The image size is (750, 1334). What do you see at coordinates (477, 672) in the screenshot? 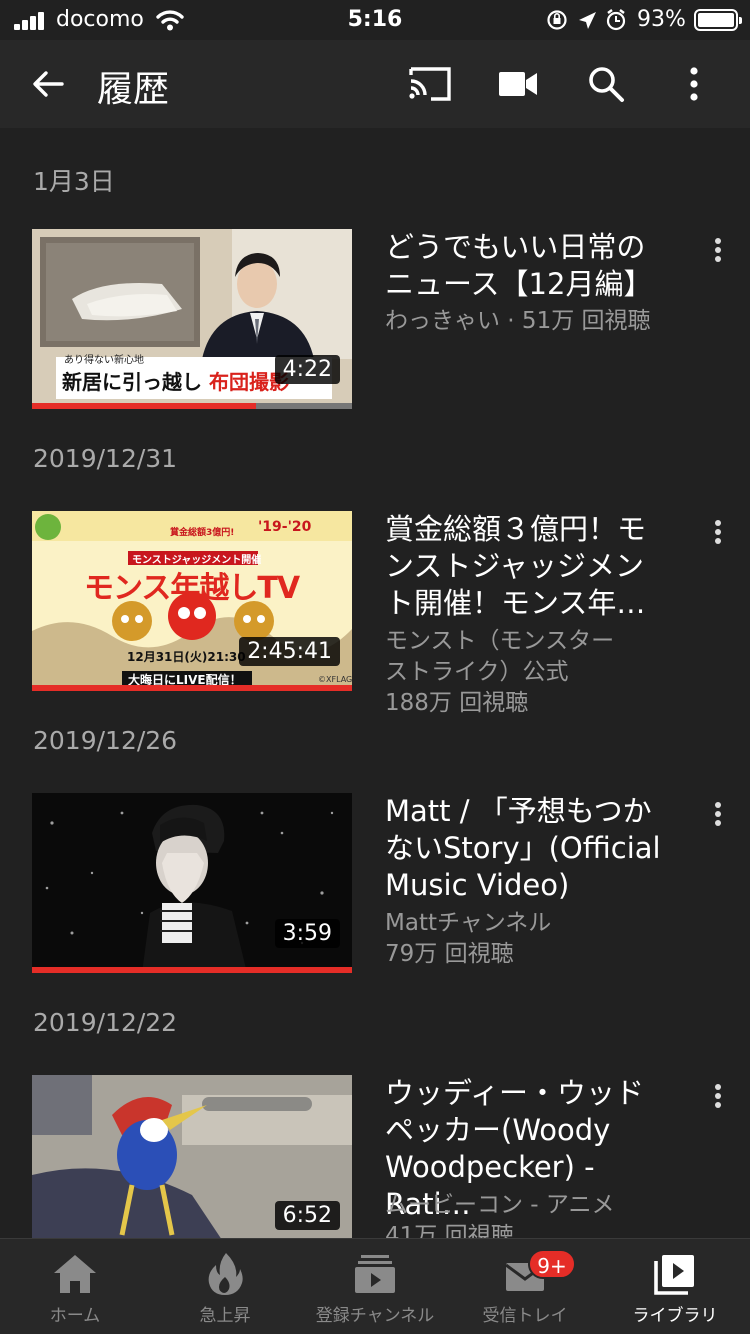
I see `video-meta-line: ストライク）公式` at bounding box center [477, 672].